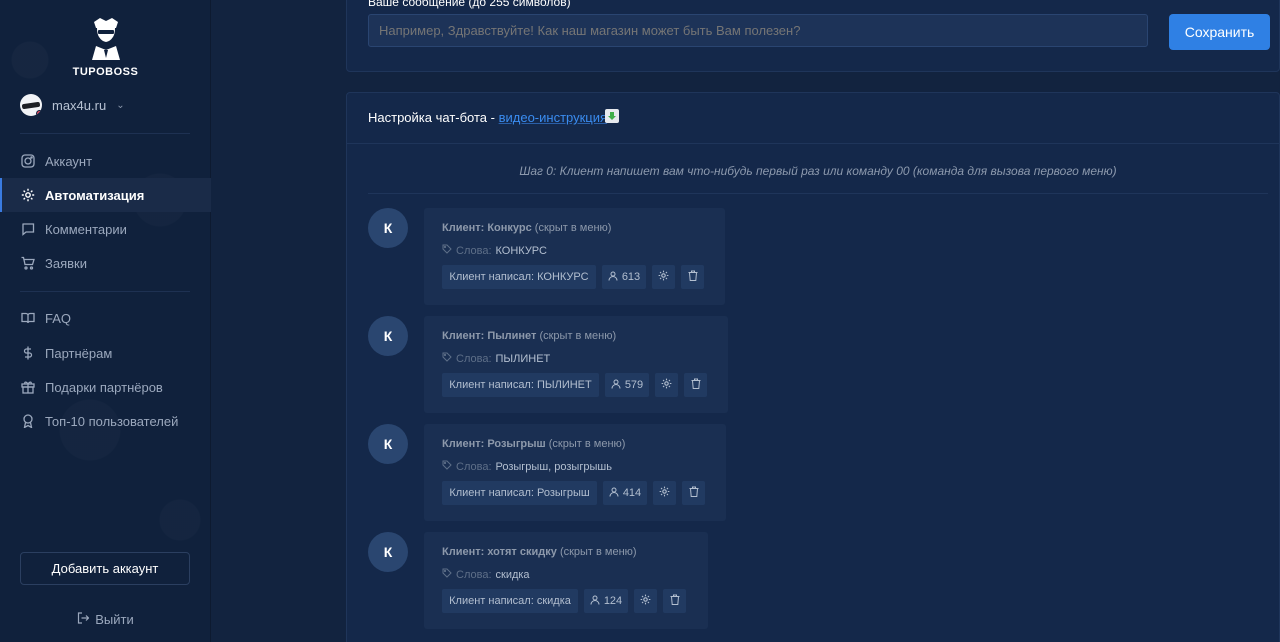 This screenshot has height=642, width=1280. I want to click on users-count: 124, so click(613, 601).